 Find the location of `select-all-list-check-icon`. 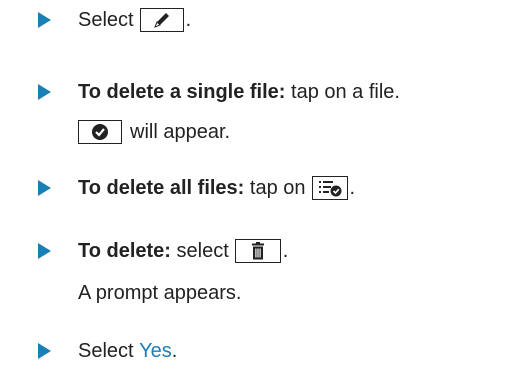

select-all-list-check-icon is located at coordinates (330, 189).